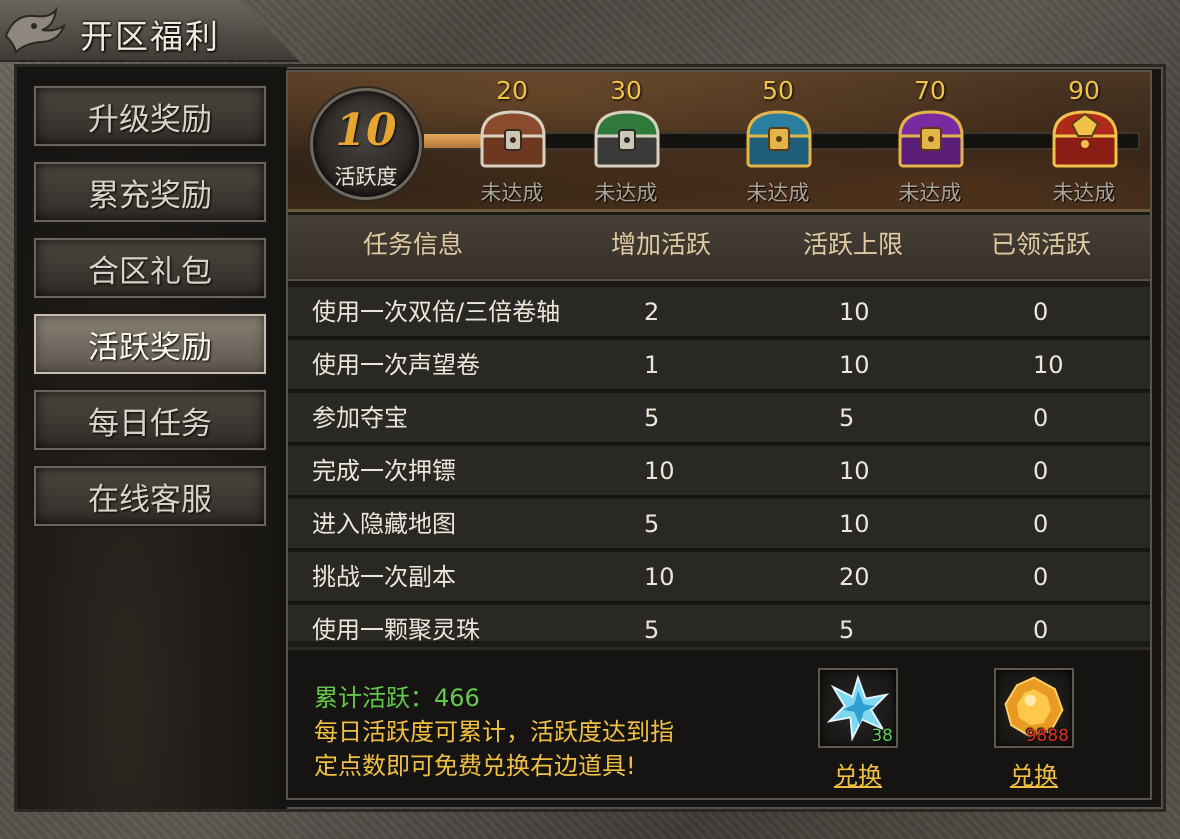 The height and width of the screenshot is (839, 1180). Describe the element at coordinates (652, 312) in the screenshot. I see `task-gain: 2` at that location.